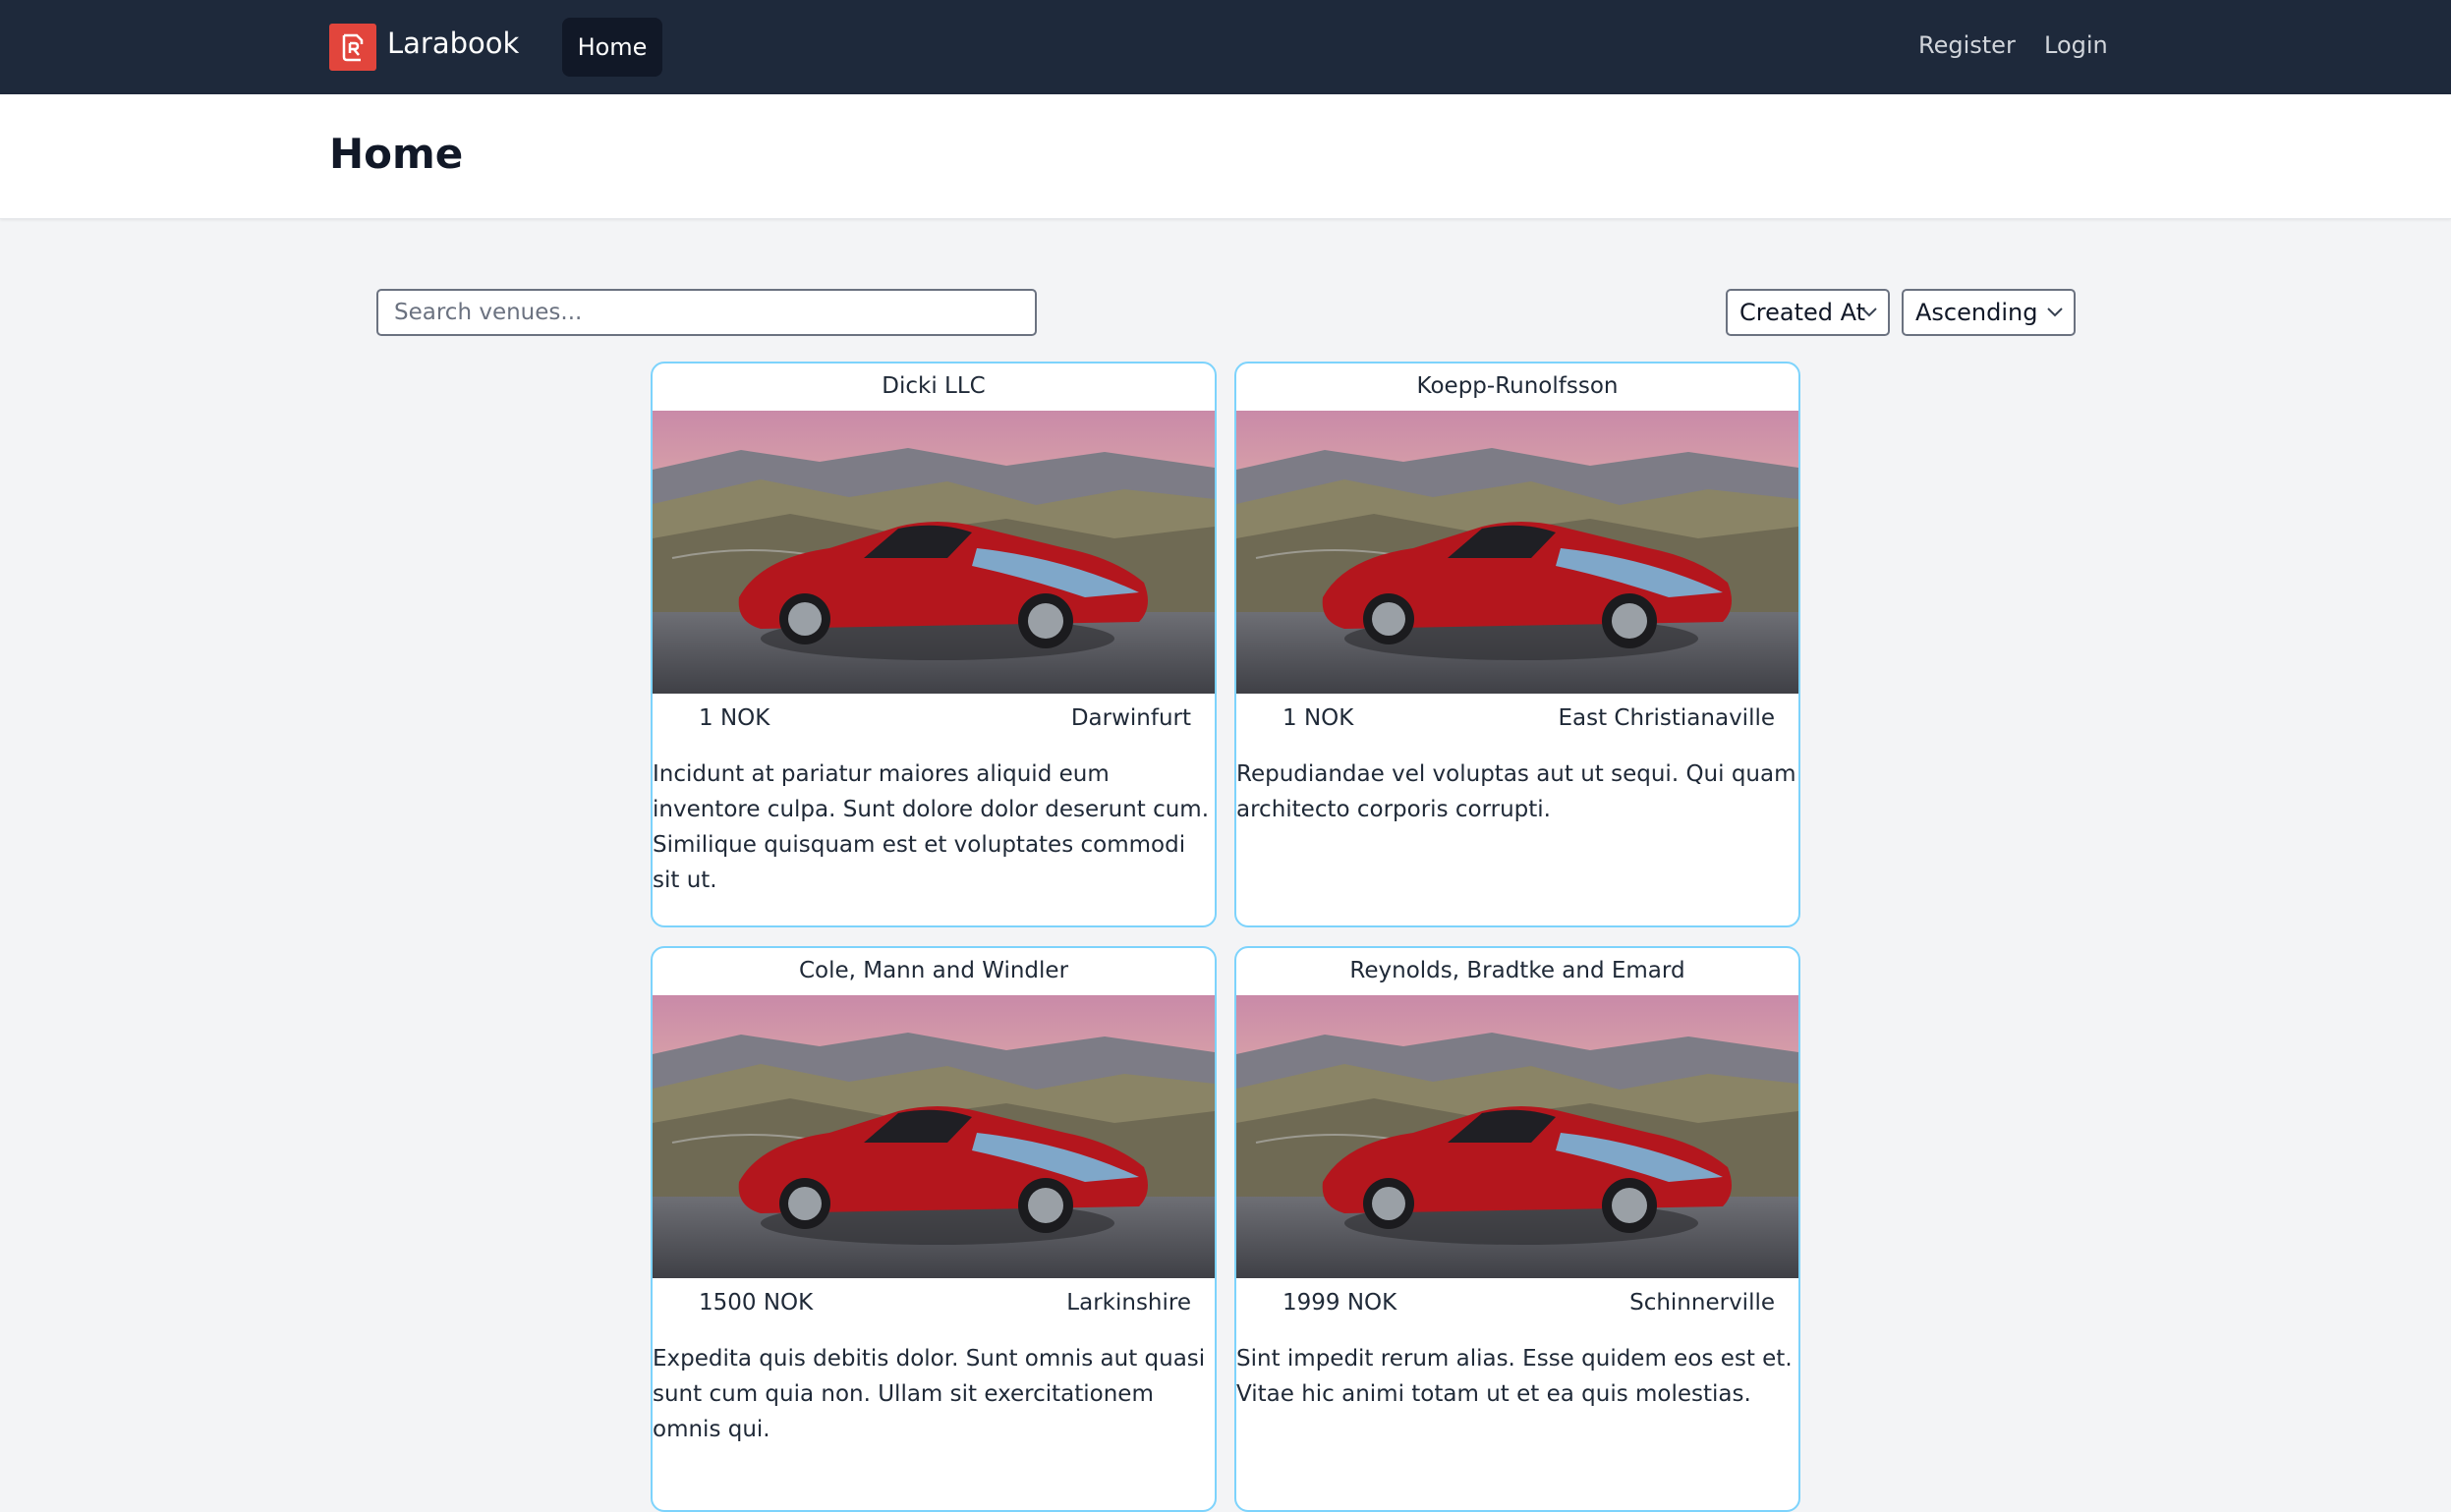 Image resolution: width=2451 pixels, height=1512 pixels. What do you see at coordinates (1517, 386) in the screenshot?
I see `venue-name: Koepp-Runolfsson` at bounding box center [1517, 386].